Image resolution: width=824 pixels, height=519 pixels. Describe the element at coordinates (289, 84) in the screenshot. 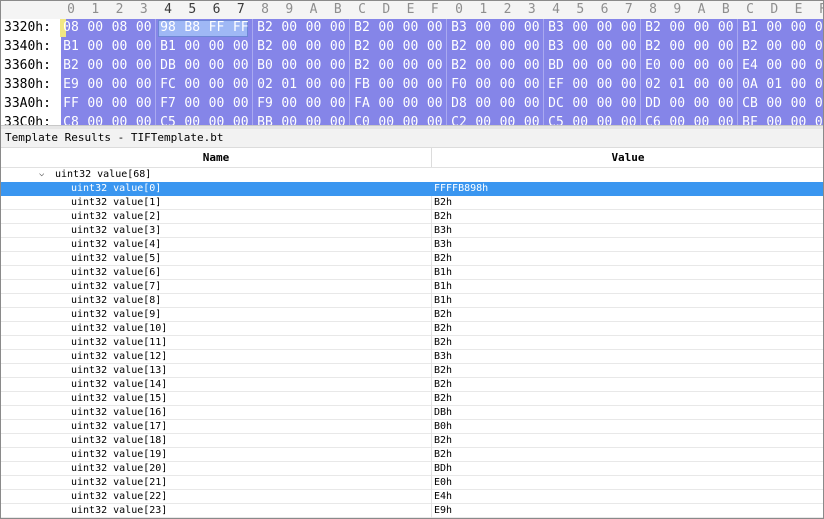

I see `hex-byte: 01` at that location.